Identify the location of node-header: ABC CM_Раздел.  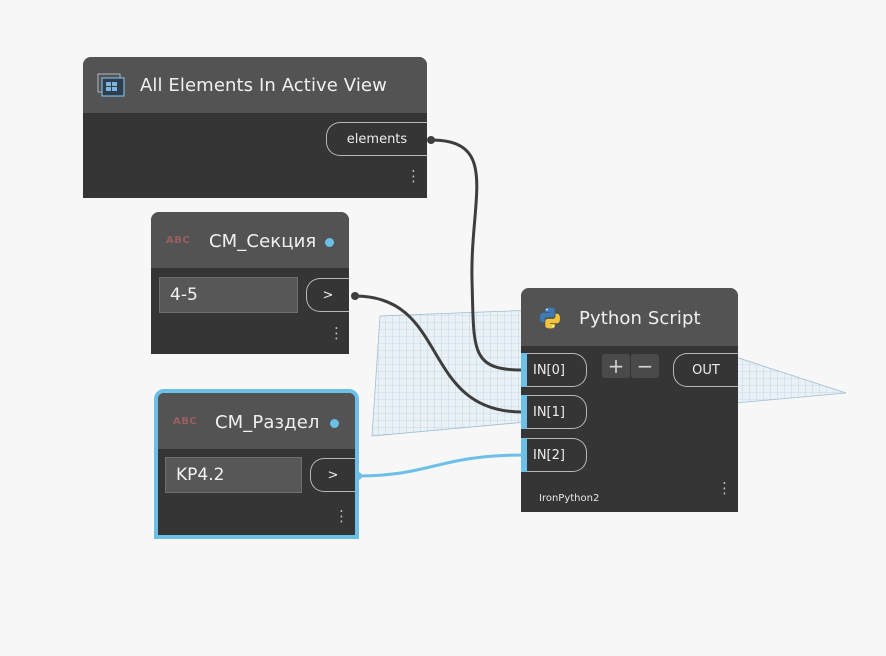
(256, 421).